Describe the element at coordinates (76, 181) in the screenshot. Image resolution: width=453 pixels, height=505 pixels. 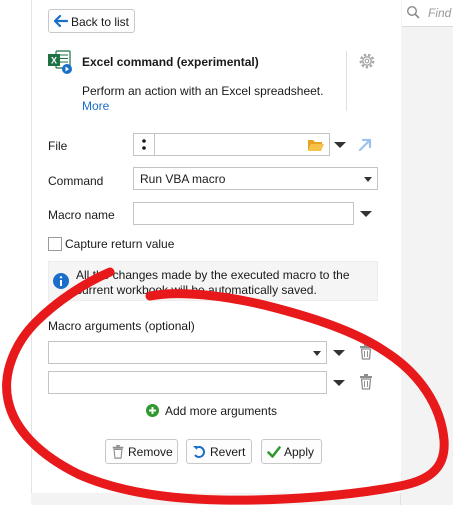
I see `command-label: Command` at that location.